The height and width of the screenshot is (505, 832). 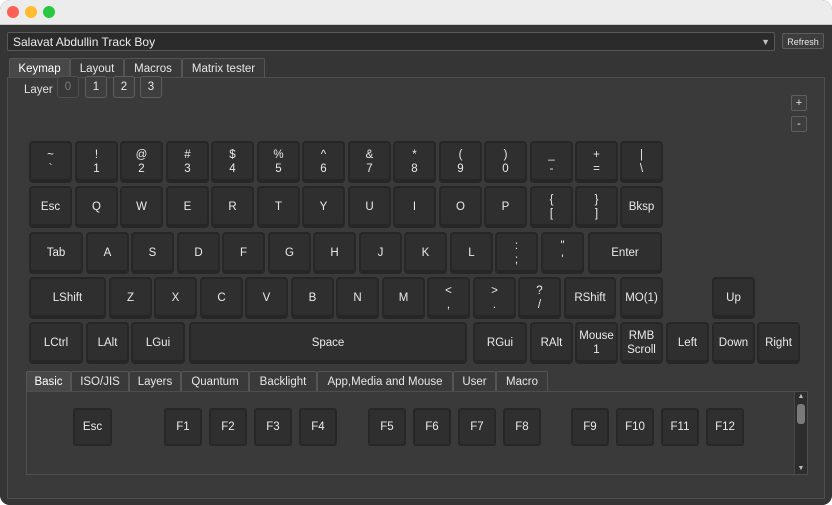 What do you see at coordinates (551, 207) in the screenshot?
I see `key-r1-c11: {[` at bounding box center [551, 207].